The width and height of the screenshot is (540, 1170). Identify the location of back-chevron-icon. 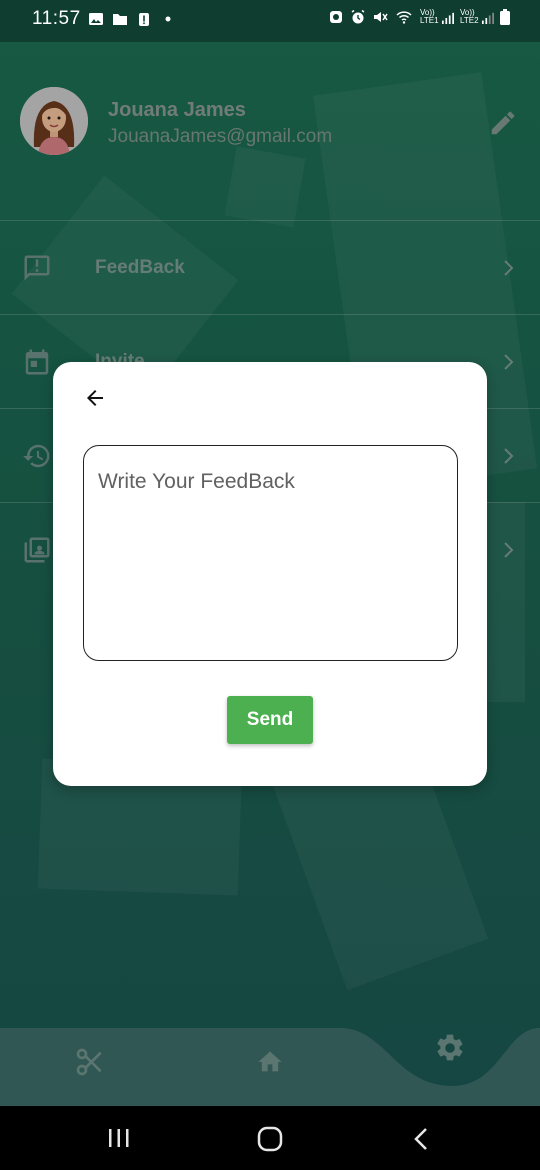
(422, 1139).